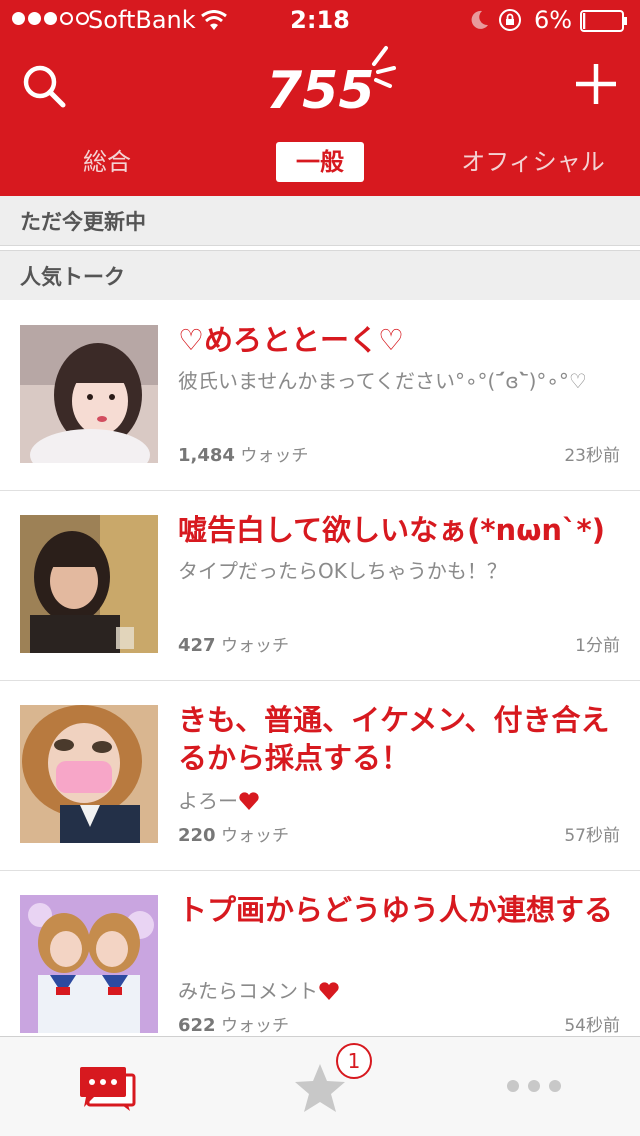  What do you see at coordinates (44, 86) in the screenshot?
I see `search-icon` at bounding box center [44, 86].